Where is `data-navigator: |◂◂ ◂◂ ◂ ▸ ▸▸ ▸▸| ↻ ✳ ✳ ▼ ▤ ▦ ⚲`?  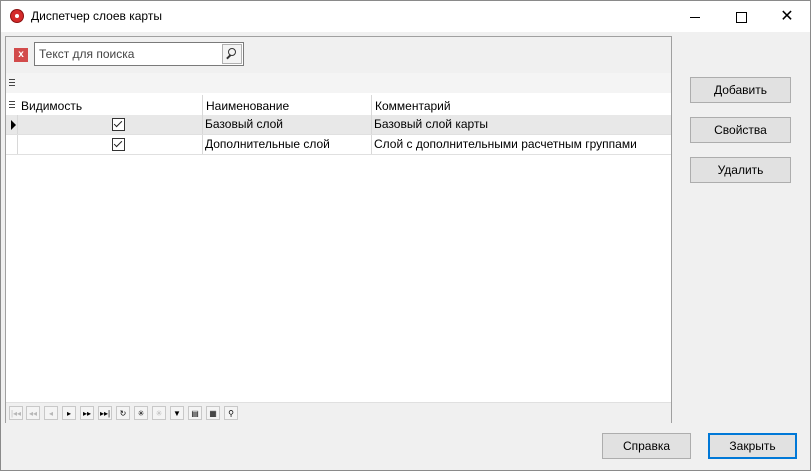
data-navigator: |◂◂ ◂◂ ◂ ▸ ▸▸ ▸▸| ↻ ✳ ✳ ▼ ▤ ▦ ⚲ is located at coordinates (338, 412).